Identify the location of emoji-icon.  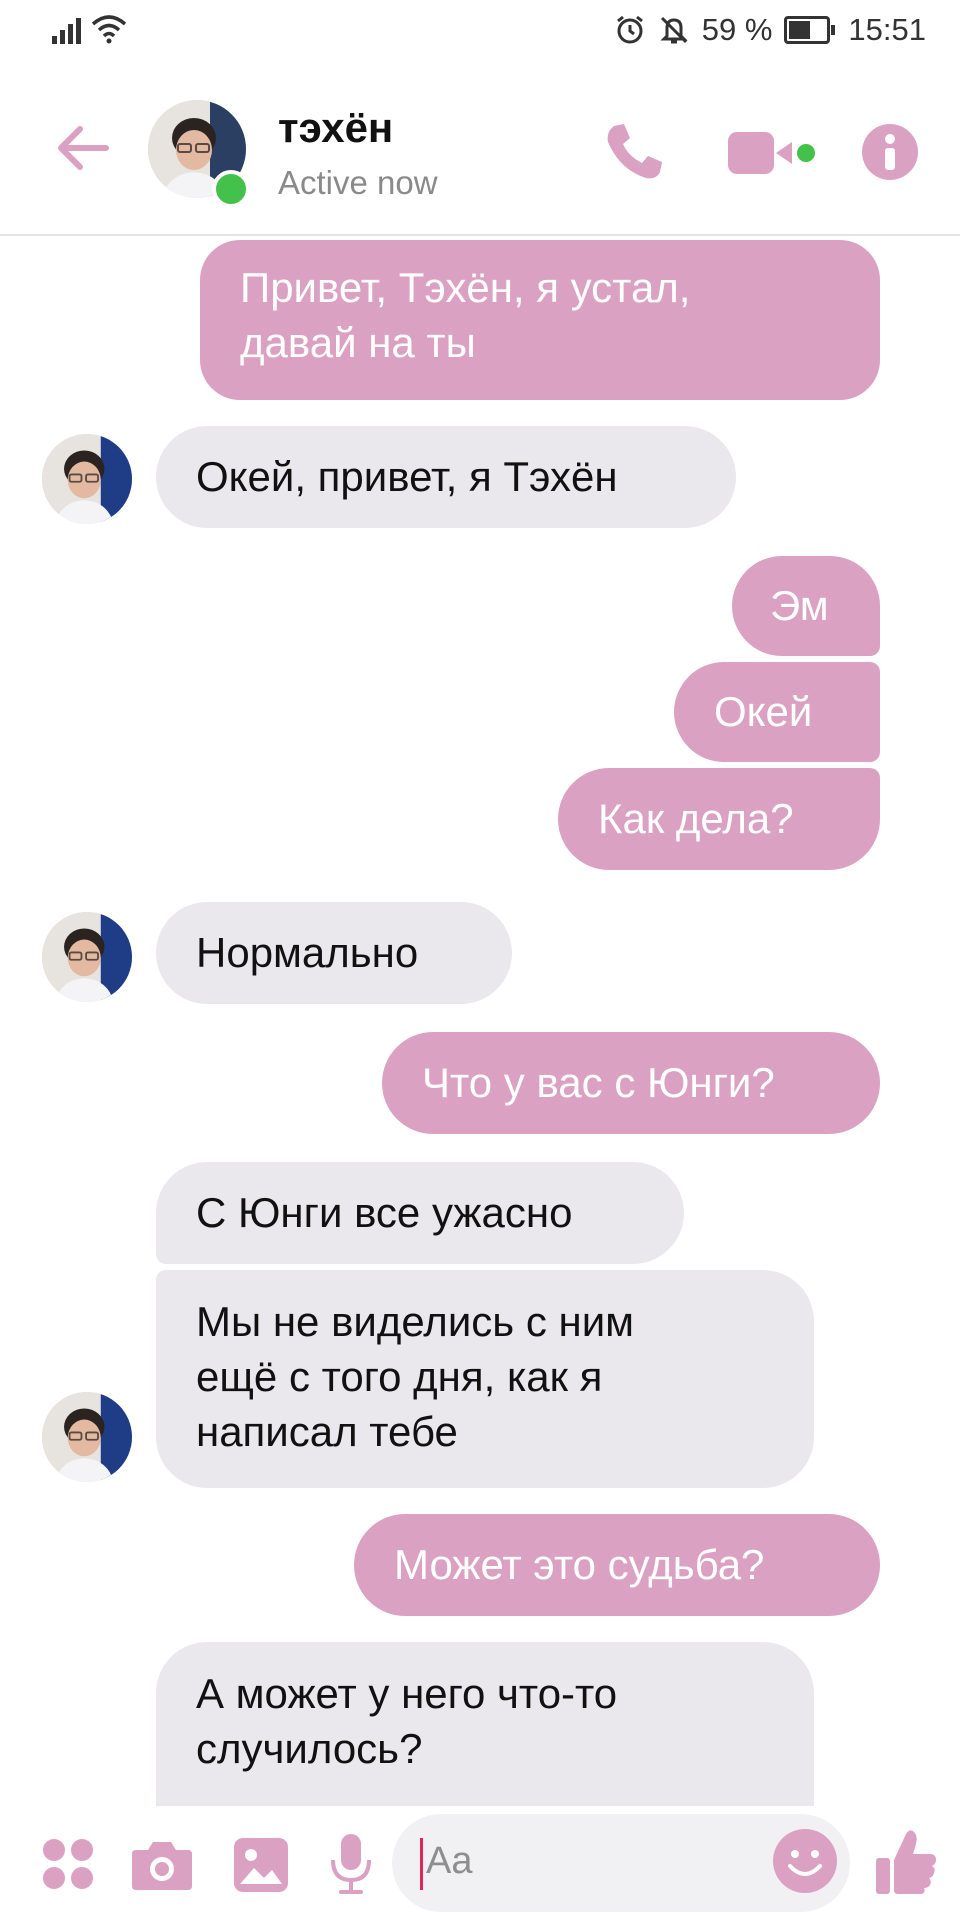
(805, 1861).